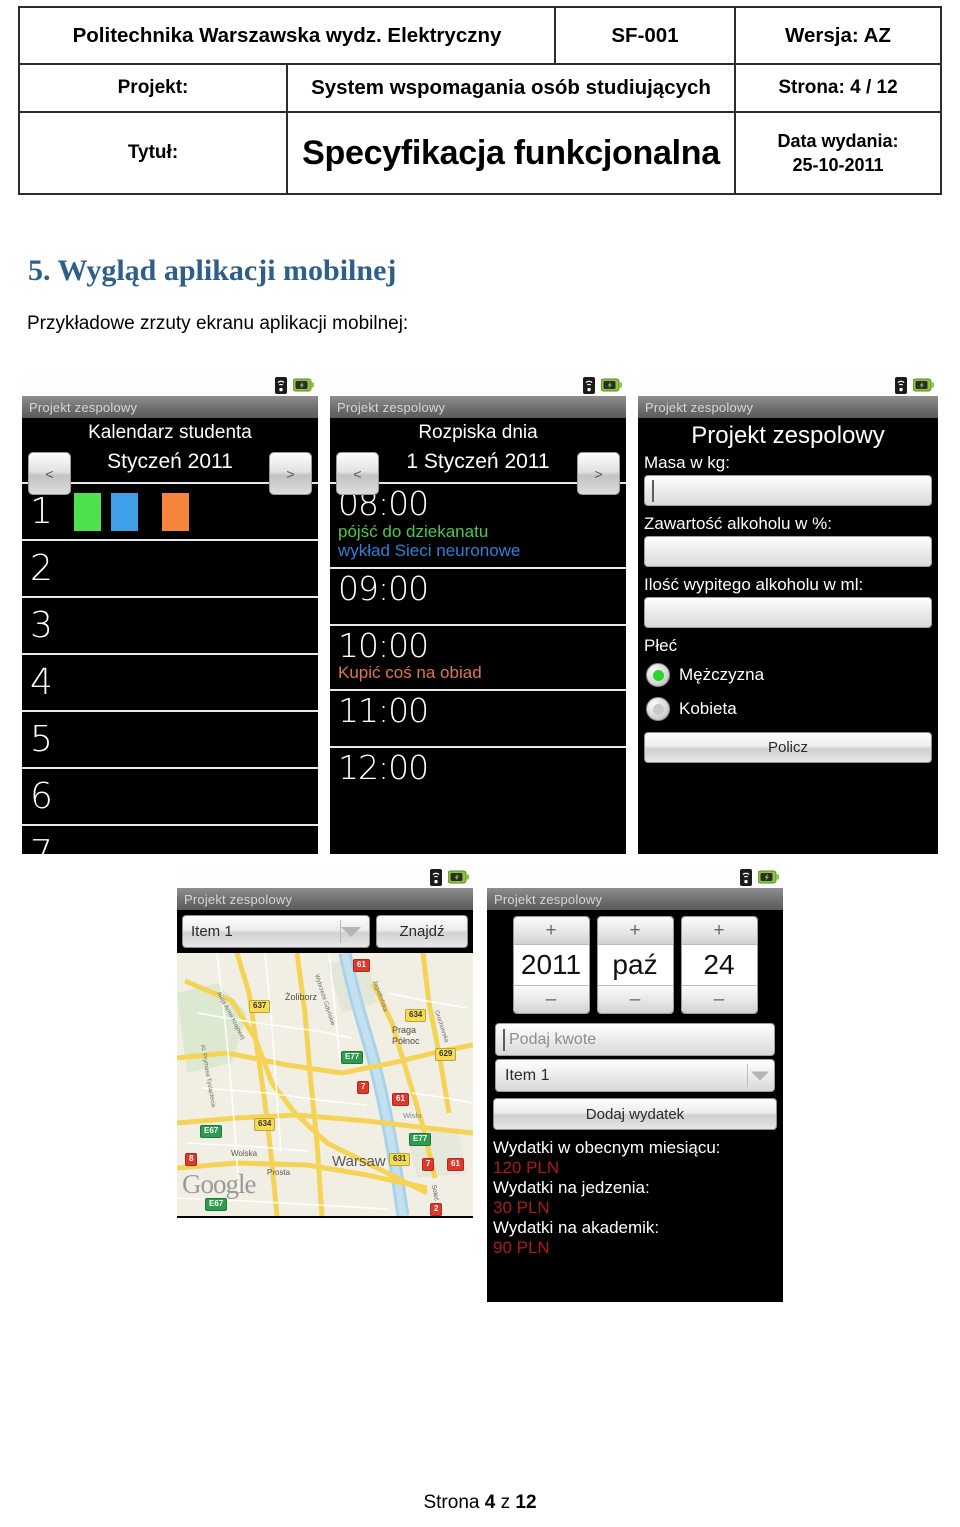 The height and width of the screenshot is (1527, 960). What do you see at coordinates (521, 1248) in the screenshot?
I see `expense-summary-value: 90 PLN` at bounding box center [521, 1248].